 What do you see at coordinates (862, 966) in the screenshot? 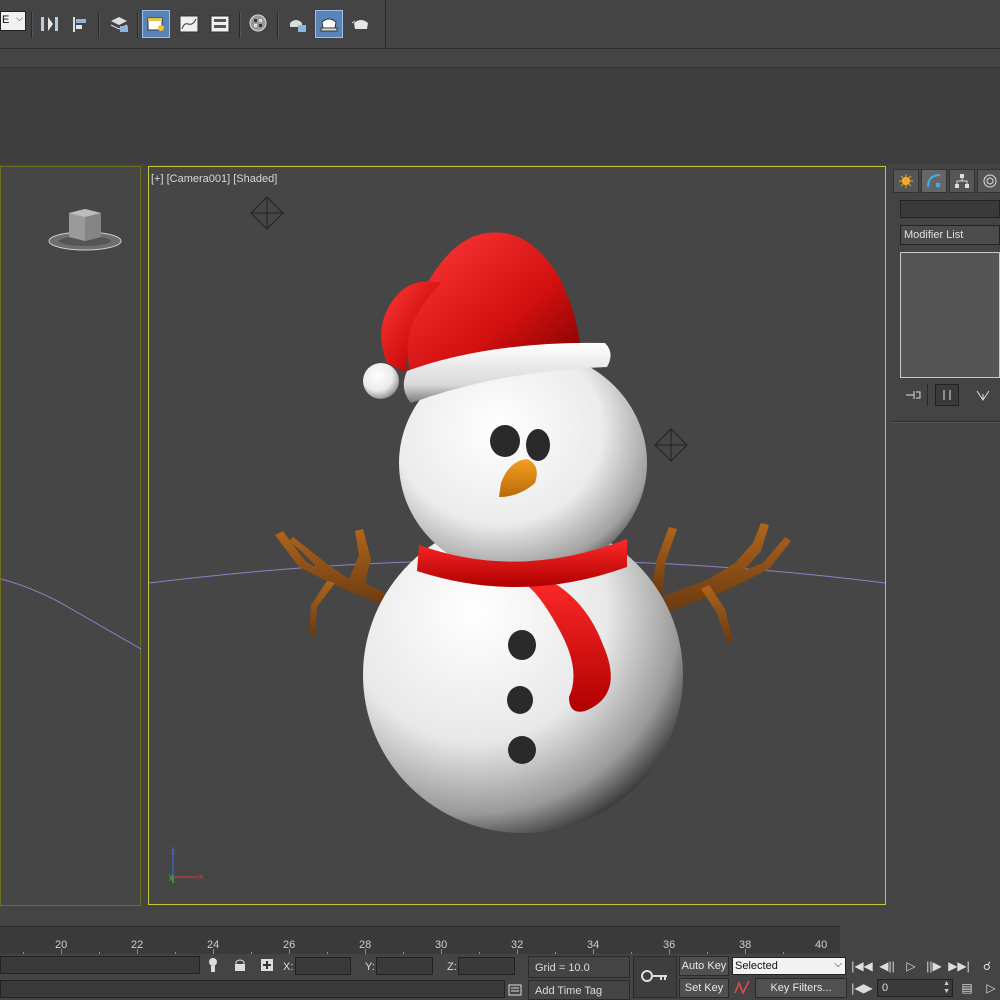
I see `go-to-start-icon: |◀◀` at bounding box center [862, 966].